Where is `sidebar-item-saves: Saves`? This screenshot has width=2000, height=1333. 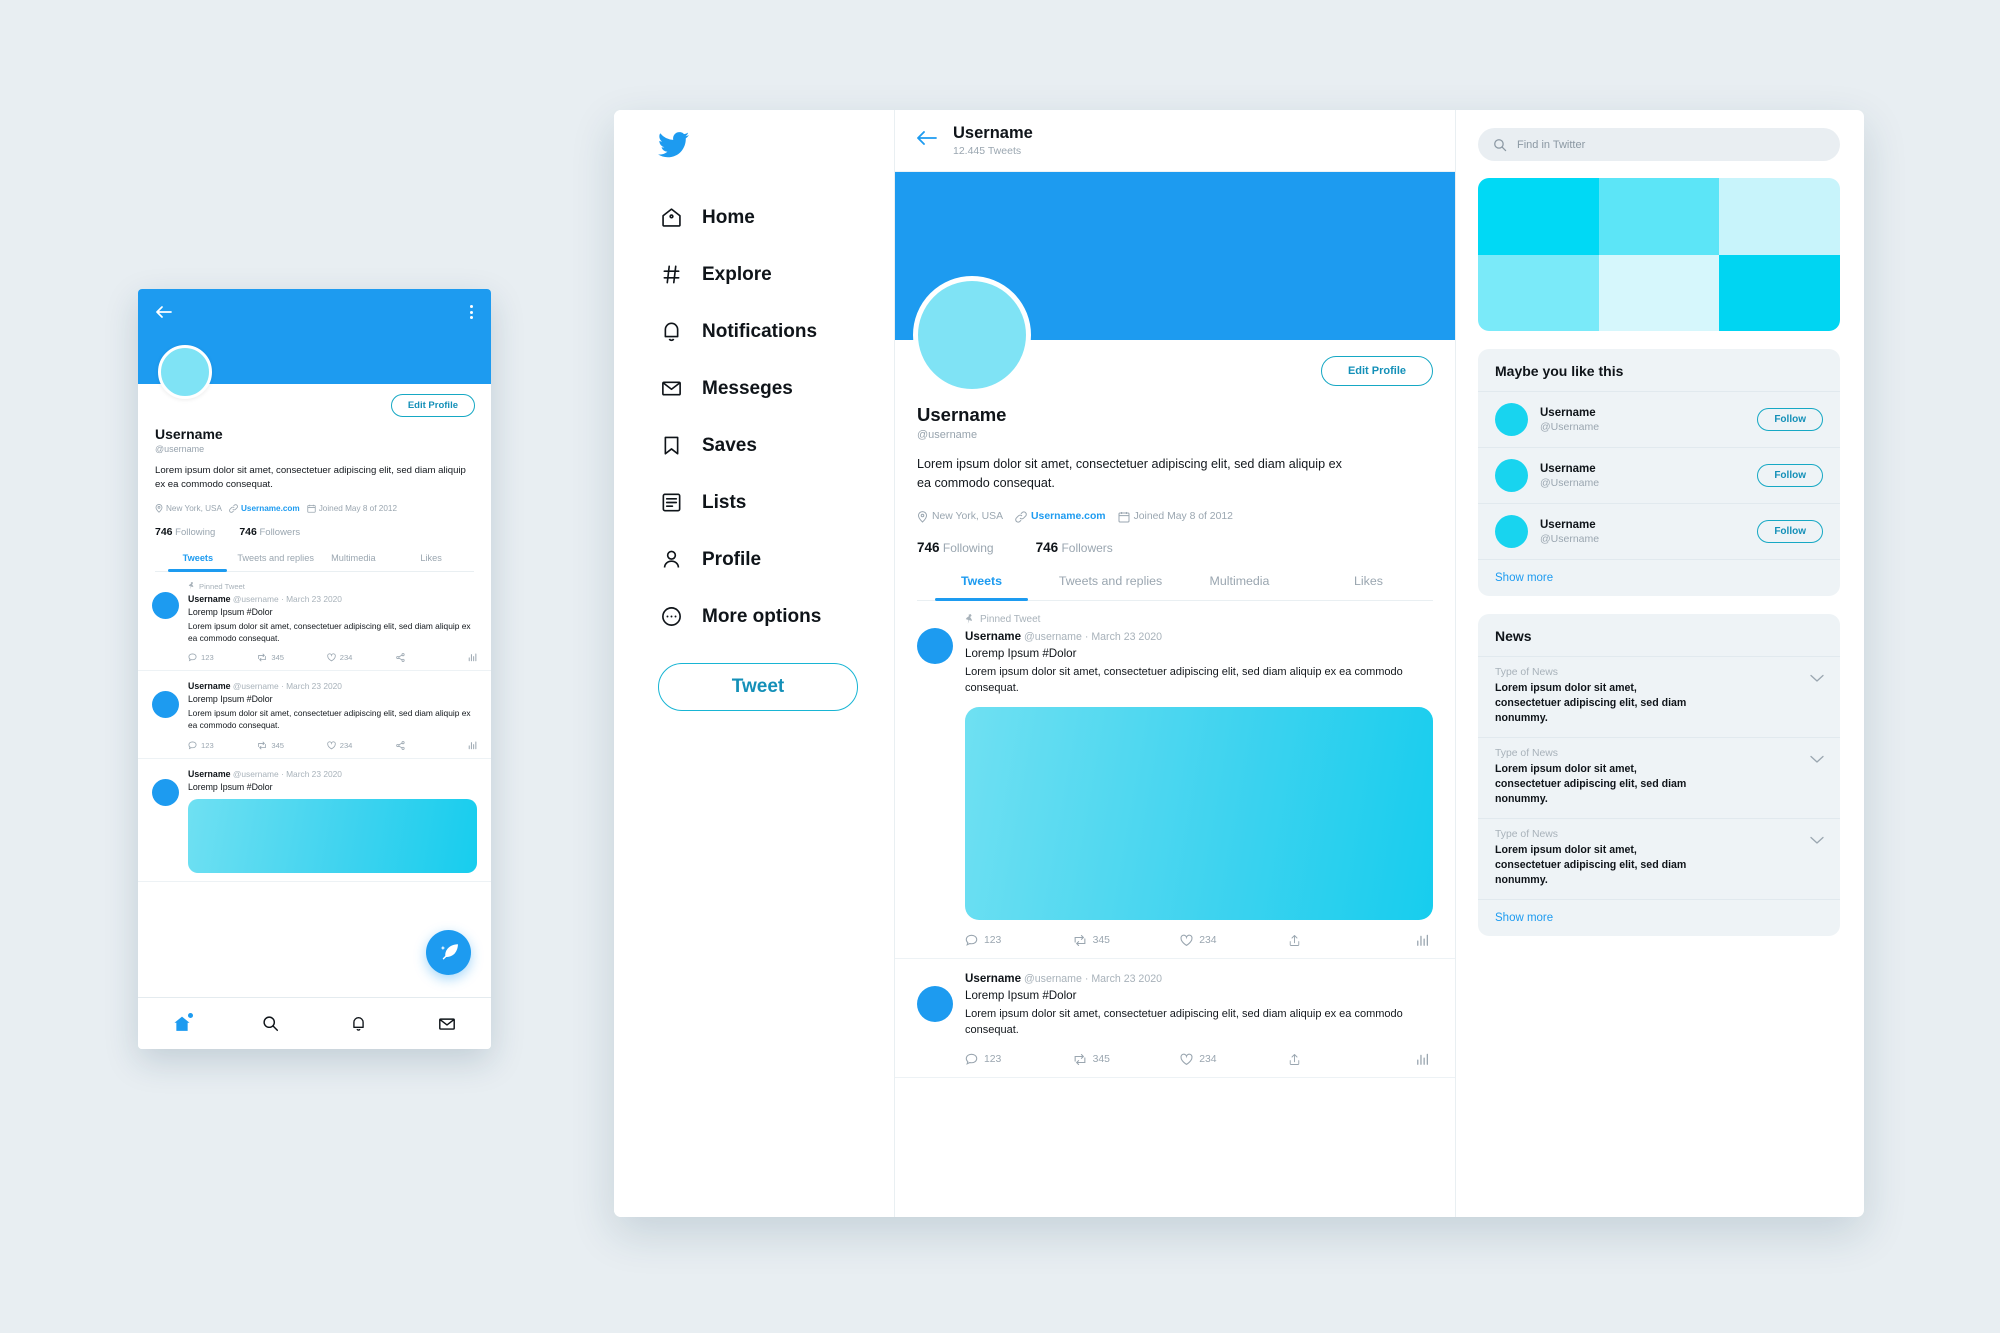 sidebar-item-saves: Saves is located at coordinates (776, 445).